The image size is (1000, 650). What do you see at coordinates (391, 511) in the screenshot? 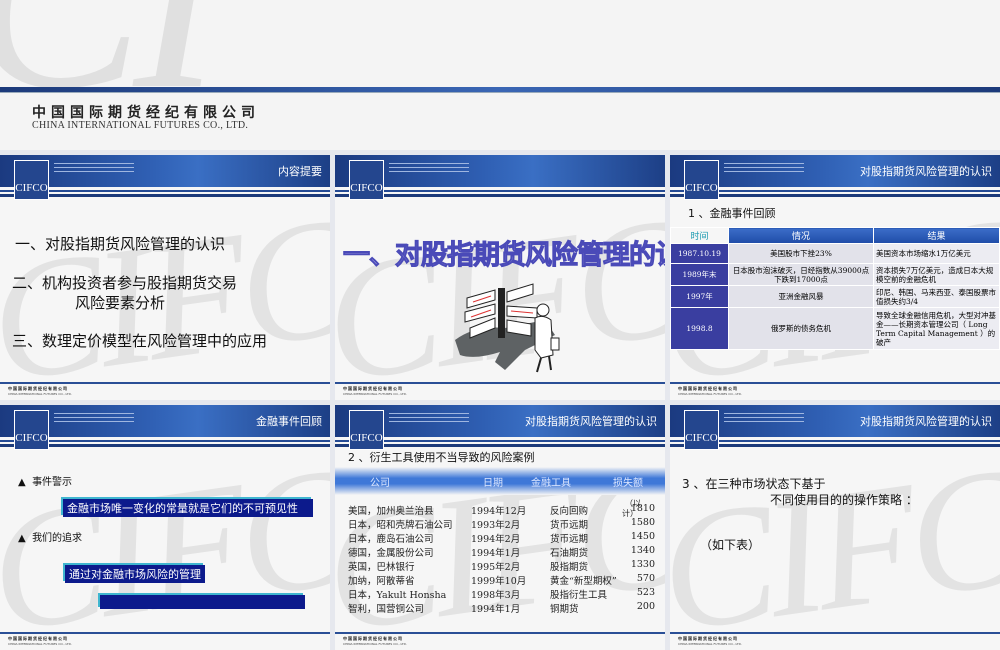
I see `cell-company: 美国，加州奥兰治县` at bounding box center [391, 511].